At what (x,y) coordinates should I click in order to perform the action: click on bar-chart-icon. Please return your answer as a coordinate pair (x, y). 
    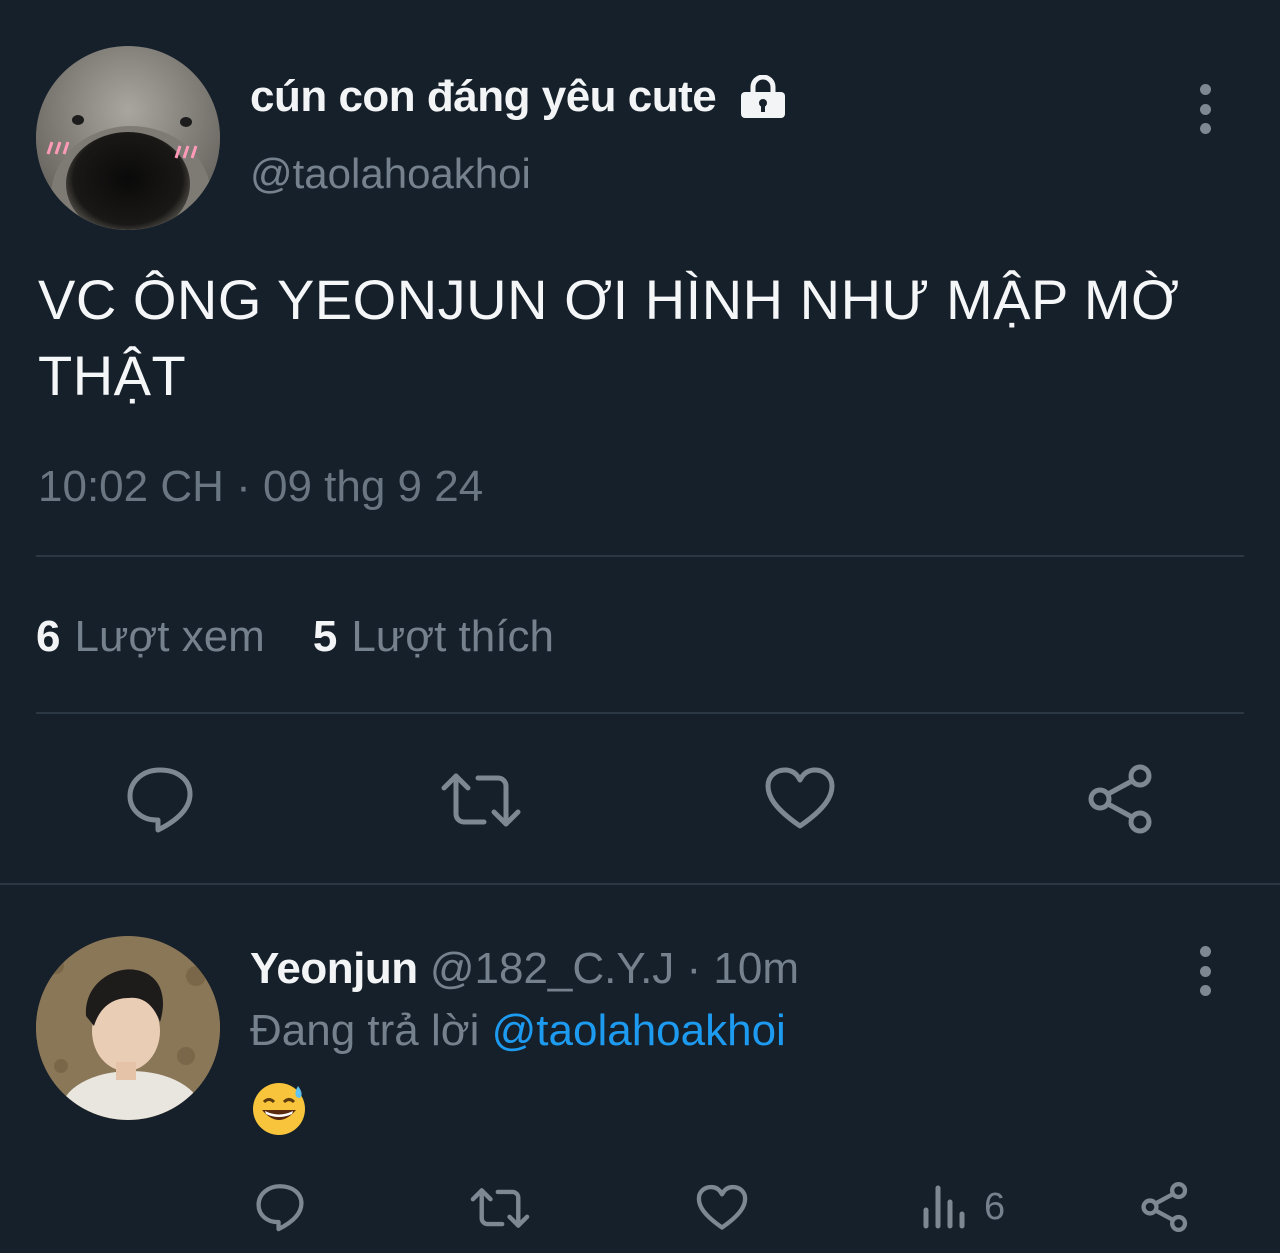
    Looking at the image, I should click on (944, 1207).